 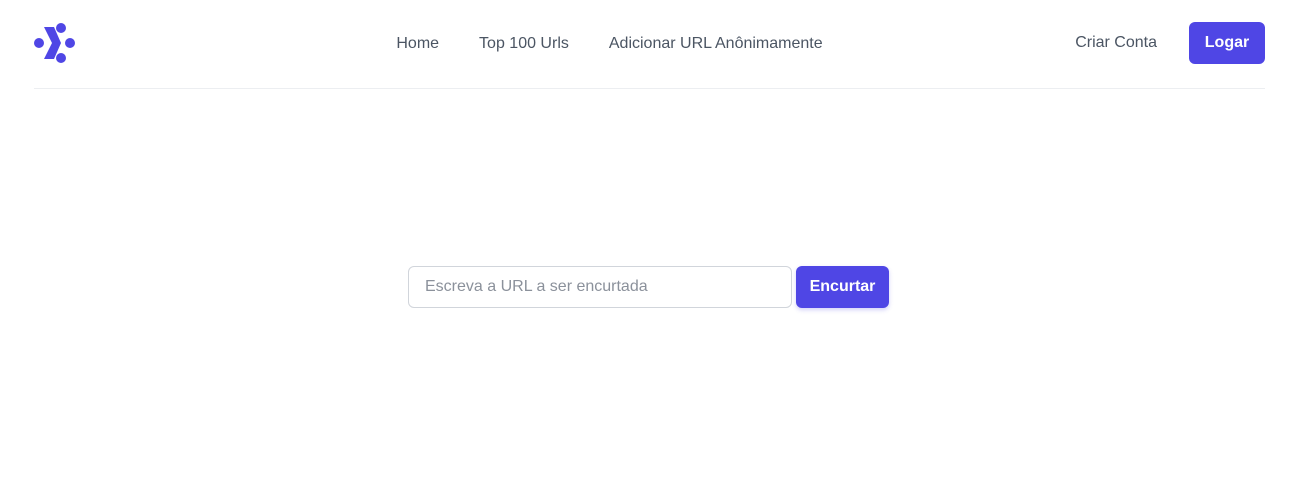 What do you see at coordinates (1227, 43) in the screenshot?
I see `login-button: Logar` at bounding box center [1227, 43].